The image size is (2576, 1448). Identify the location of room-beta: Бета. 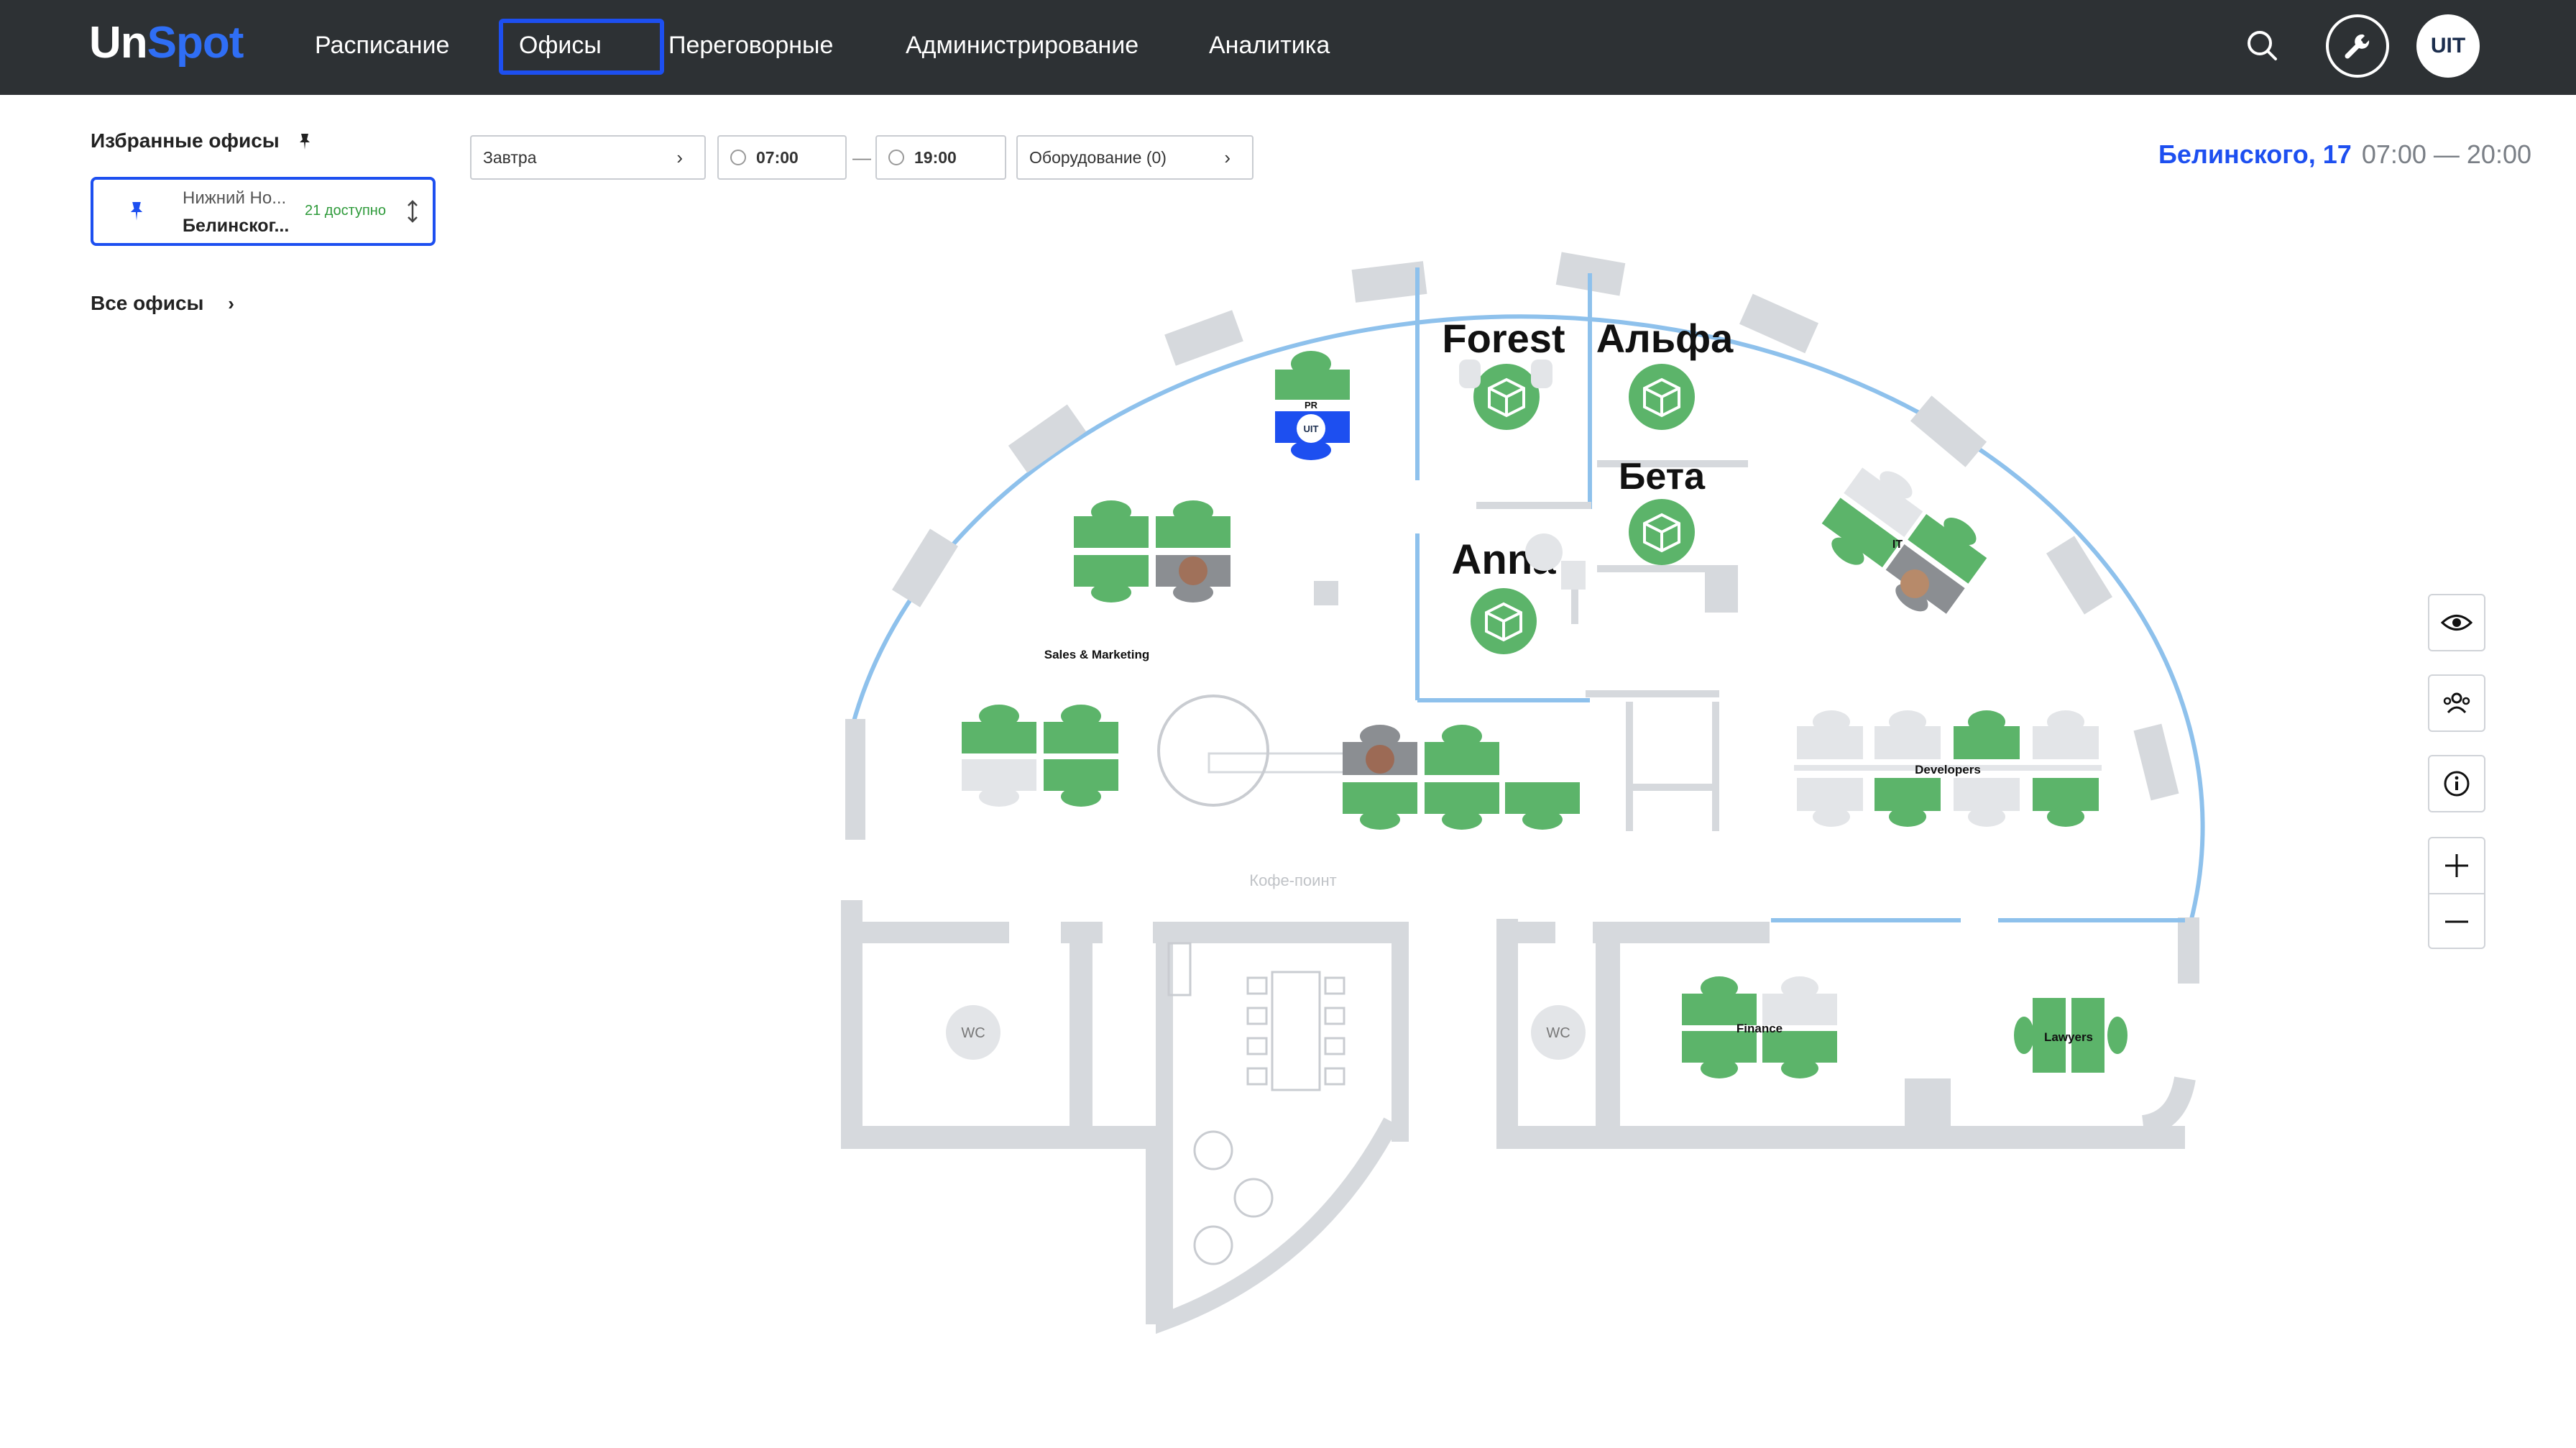
(1662, 510).